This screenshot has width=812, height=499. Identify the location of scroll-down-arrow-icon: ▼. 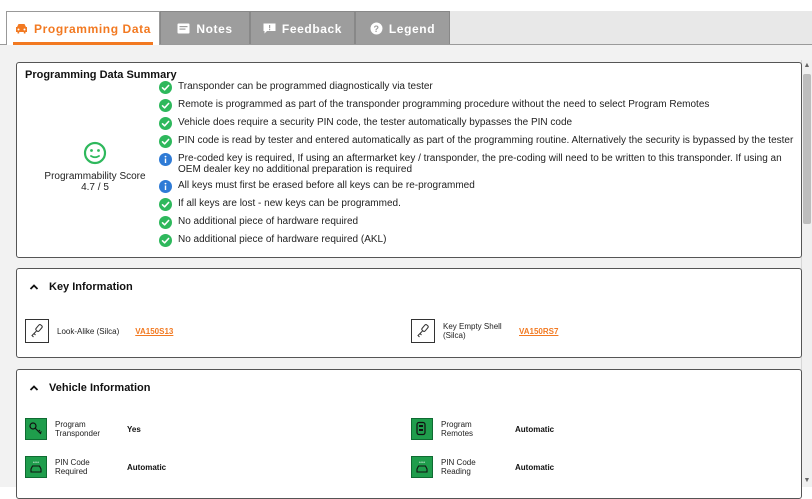
(807, 481).